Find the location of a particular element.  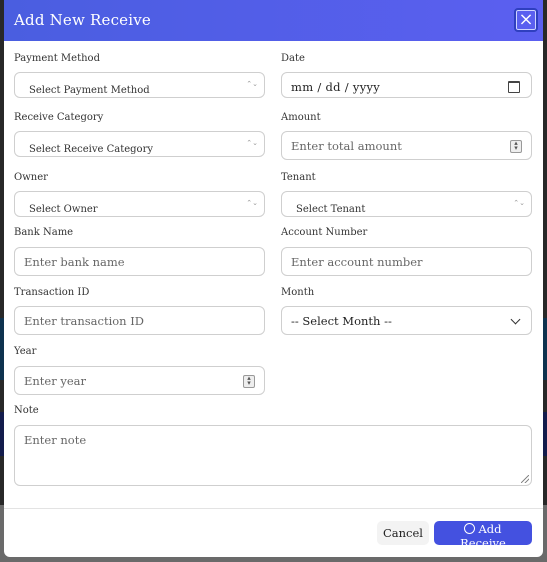

owner-label: Owner is located at coordinates (31, 177).